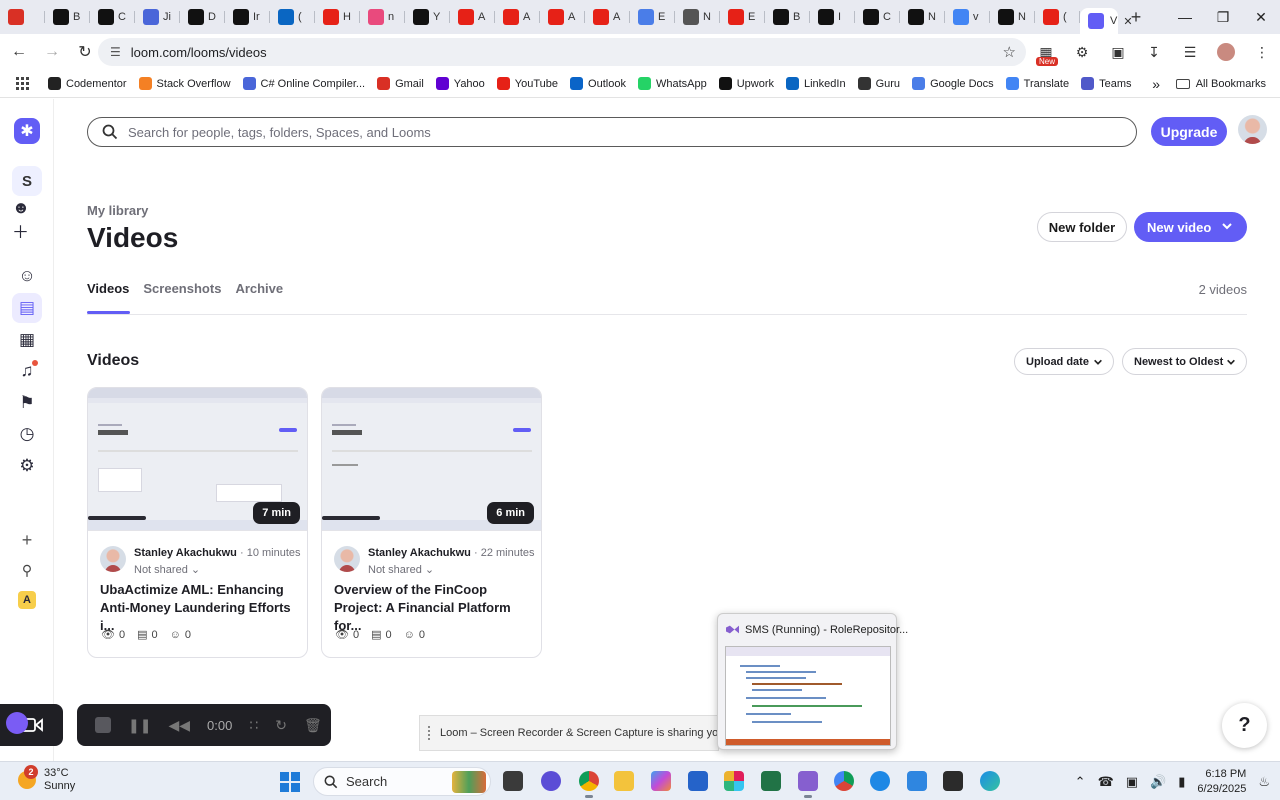  Describe the element at coordinates (1082, 52) in the screenshot. I see `extensions-icon: ⚙` at that location.